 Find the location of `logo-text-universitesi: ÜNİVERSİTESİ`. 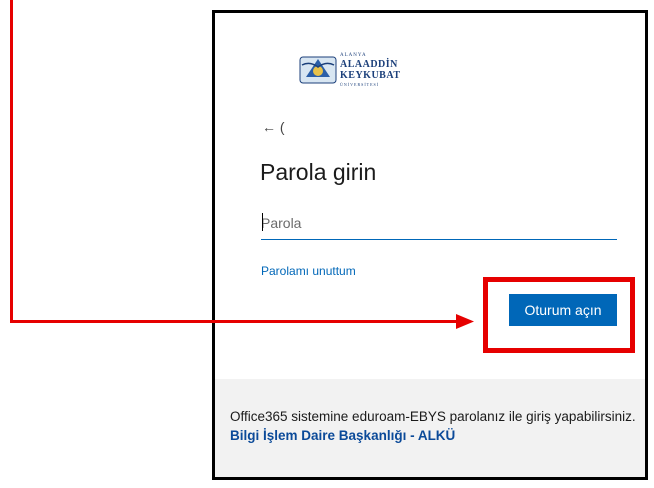

logo-text-universitesi: ÜNİVERSİTESİ is located at coordinates (360, 84).